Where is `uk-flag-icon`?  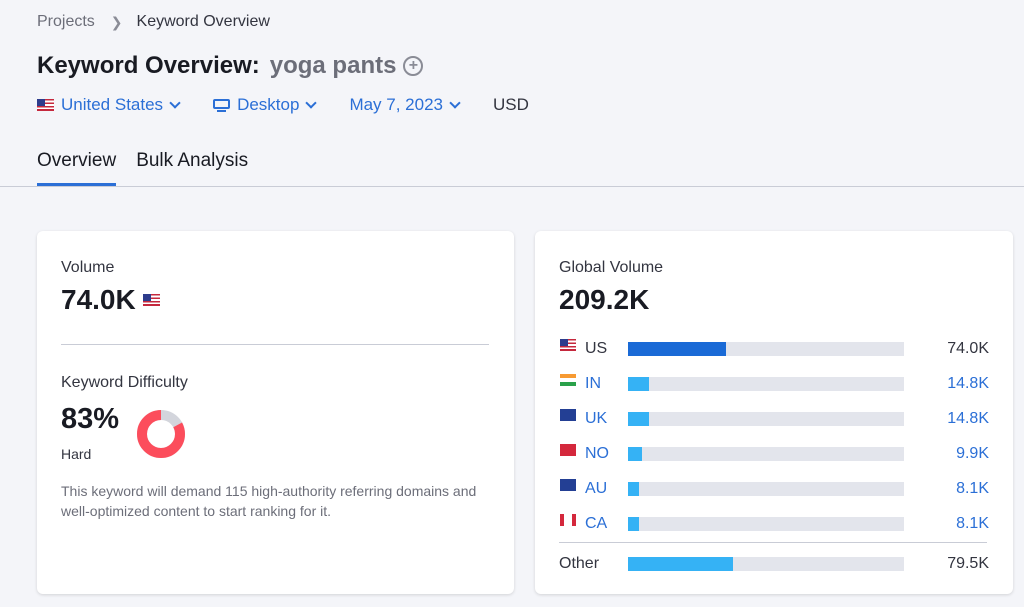 uk-flag-icon is located at coordinates (568, 415).